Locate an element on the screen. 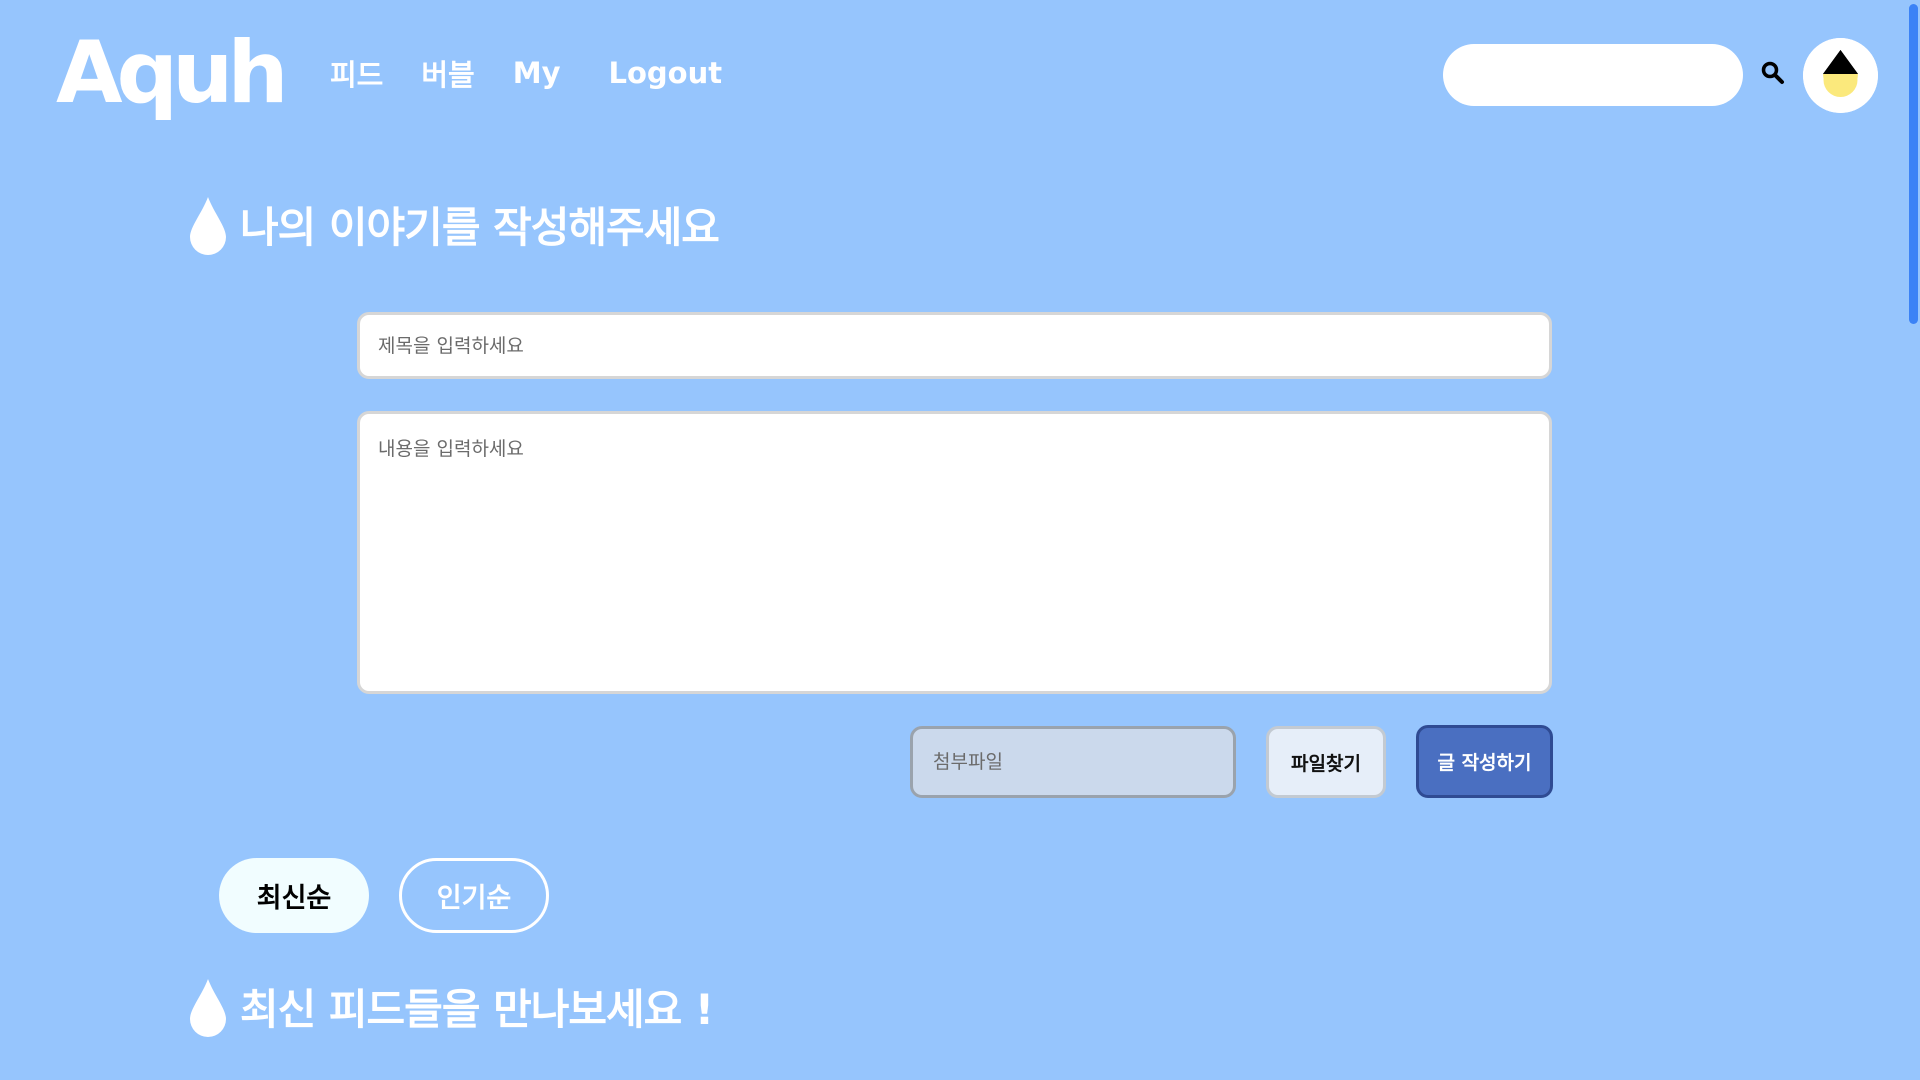 The height and width of the screenshot is (1080, 1920). search-icon is located at coordinates (1773, 73).